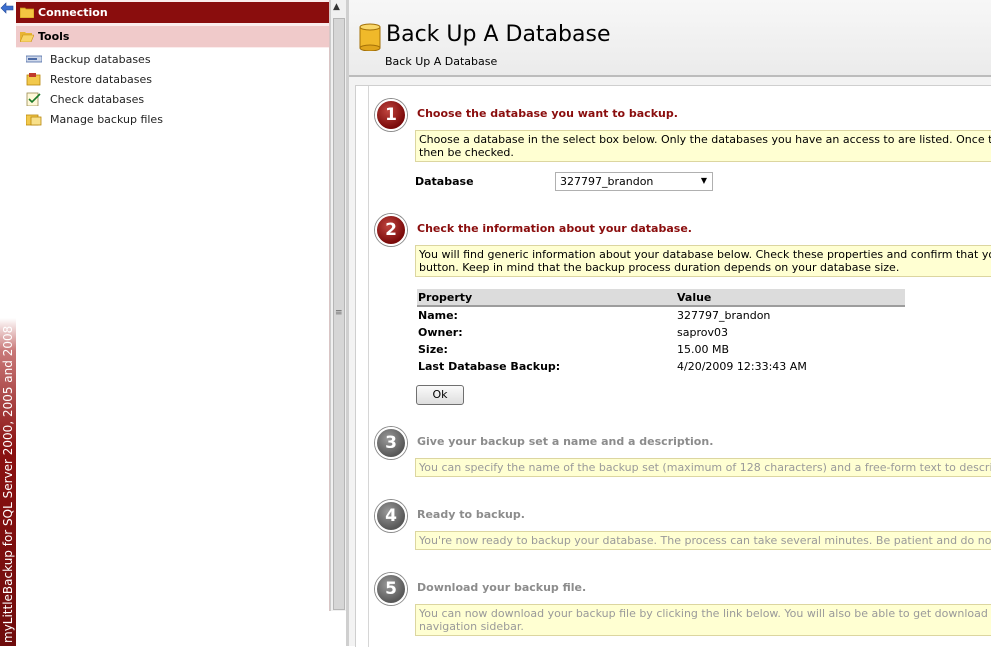 The image size is (991, 647). Describe the element at coordinates (339, 313) in the screenshot. I see `scroll-grip-icon: ≡` at that location.